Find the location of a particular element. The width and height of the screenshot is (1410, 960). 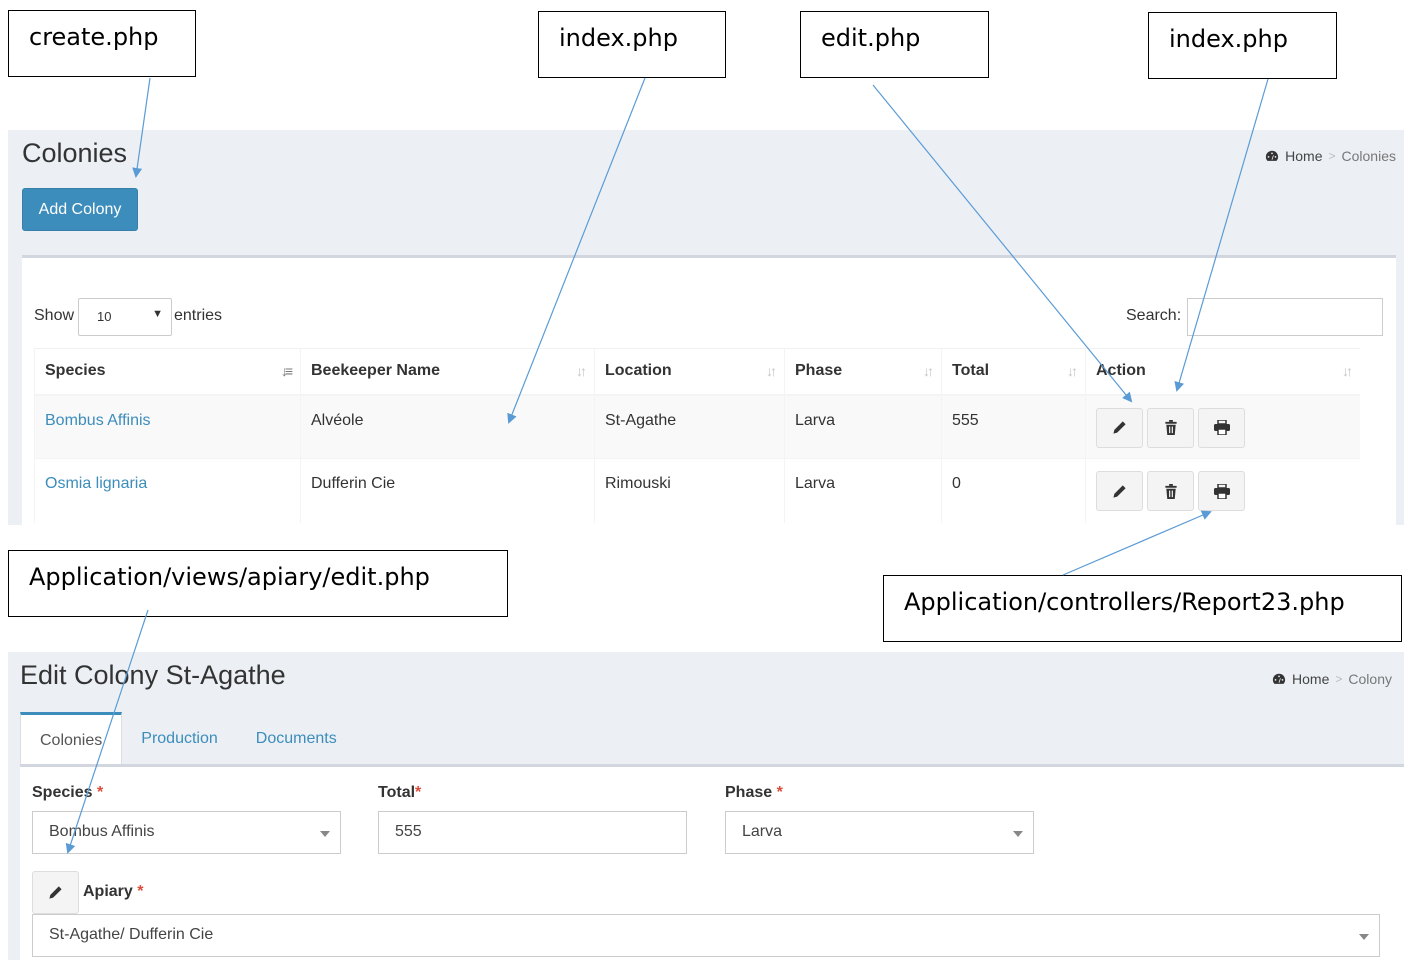

entries-select: 10 ▼ is located at coordinates (125, 317).